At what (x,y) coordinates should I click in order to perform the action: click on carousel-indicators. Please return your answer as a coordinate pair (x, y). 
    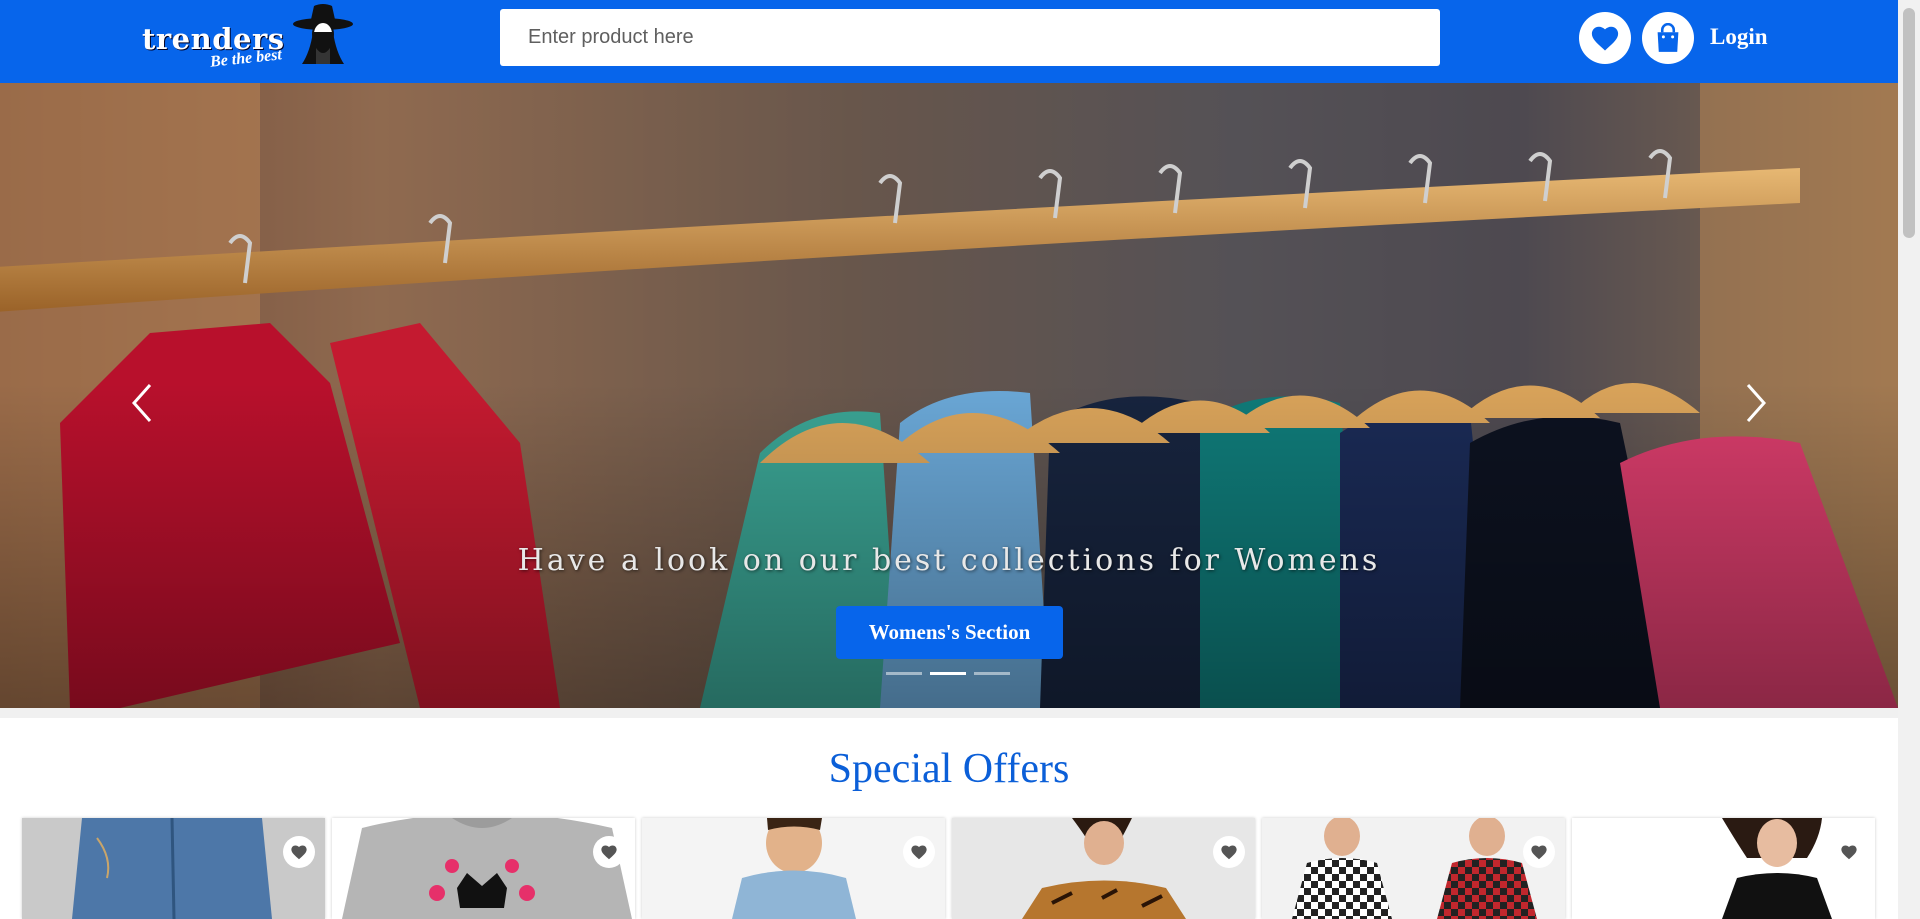
    Looking at the image, I should click on (948, 673).